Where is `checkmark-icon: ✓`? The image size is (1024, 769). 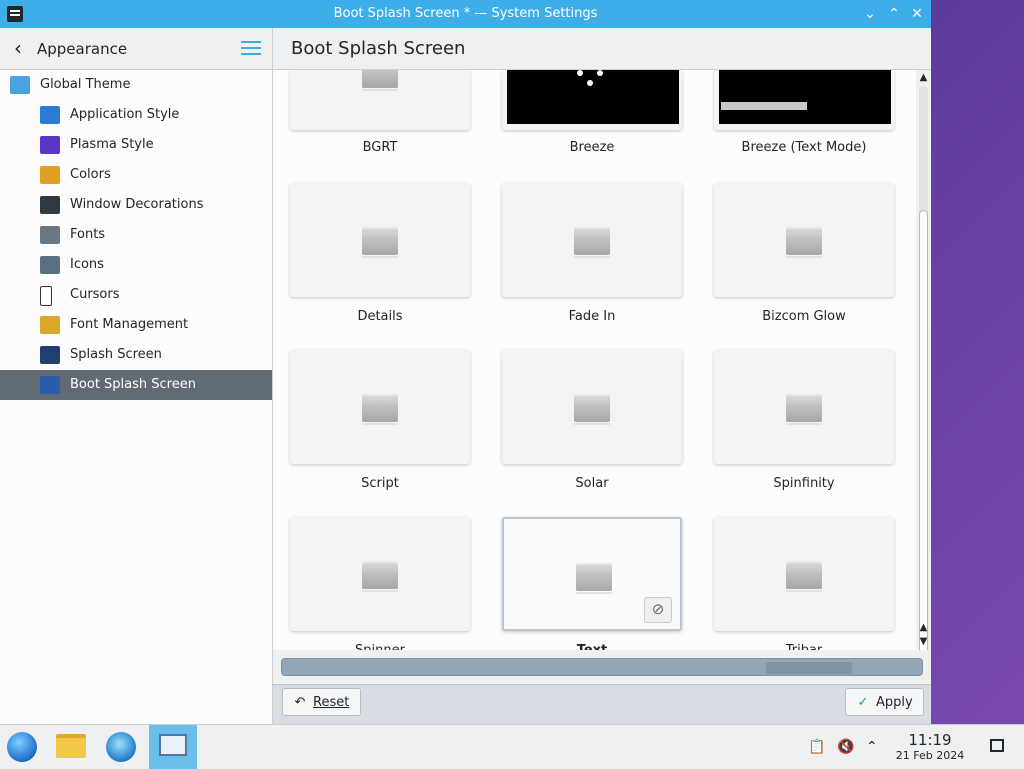 checkmark-icon: ✓ is located at coordinates (863, 702).